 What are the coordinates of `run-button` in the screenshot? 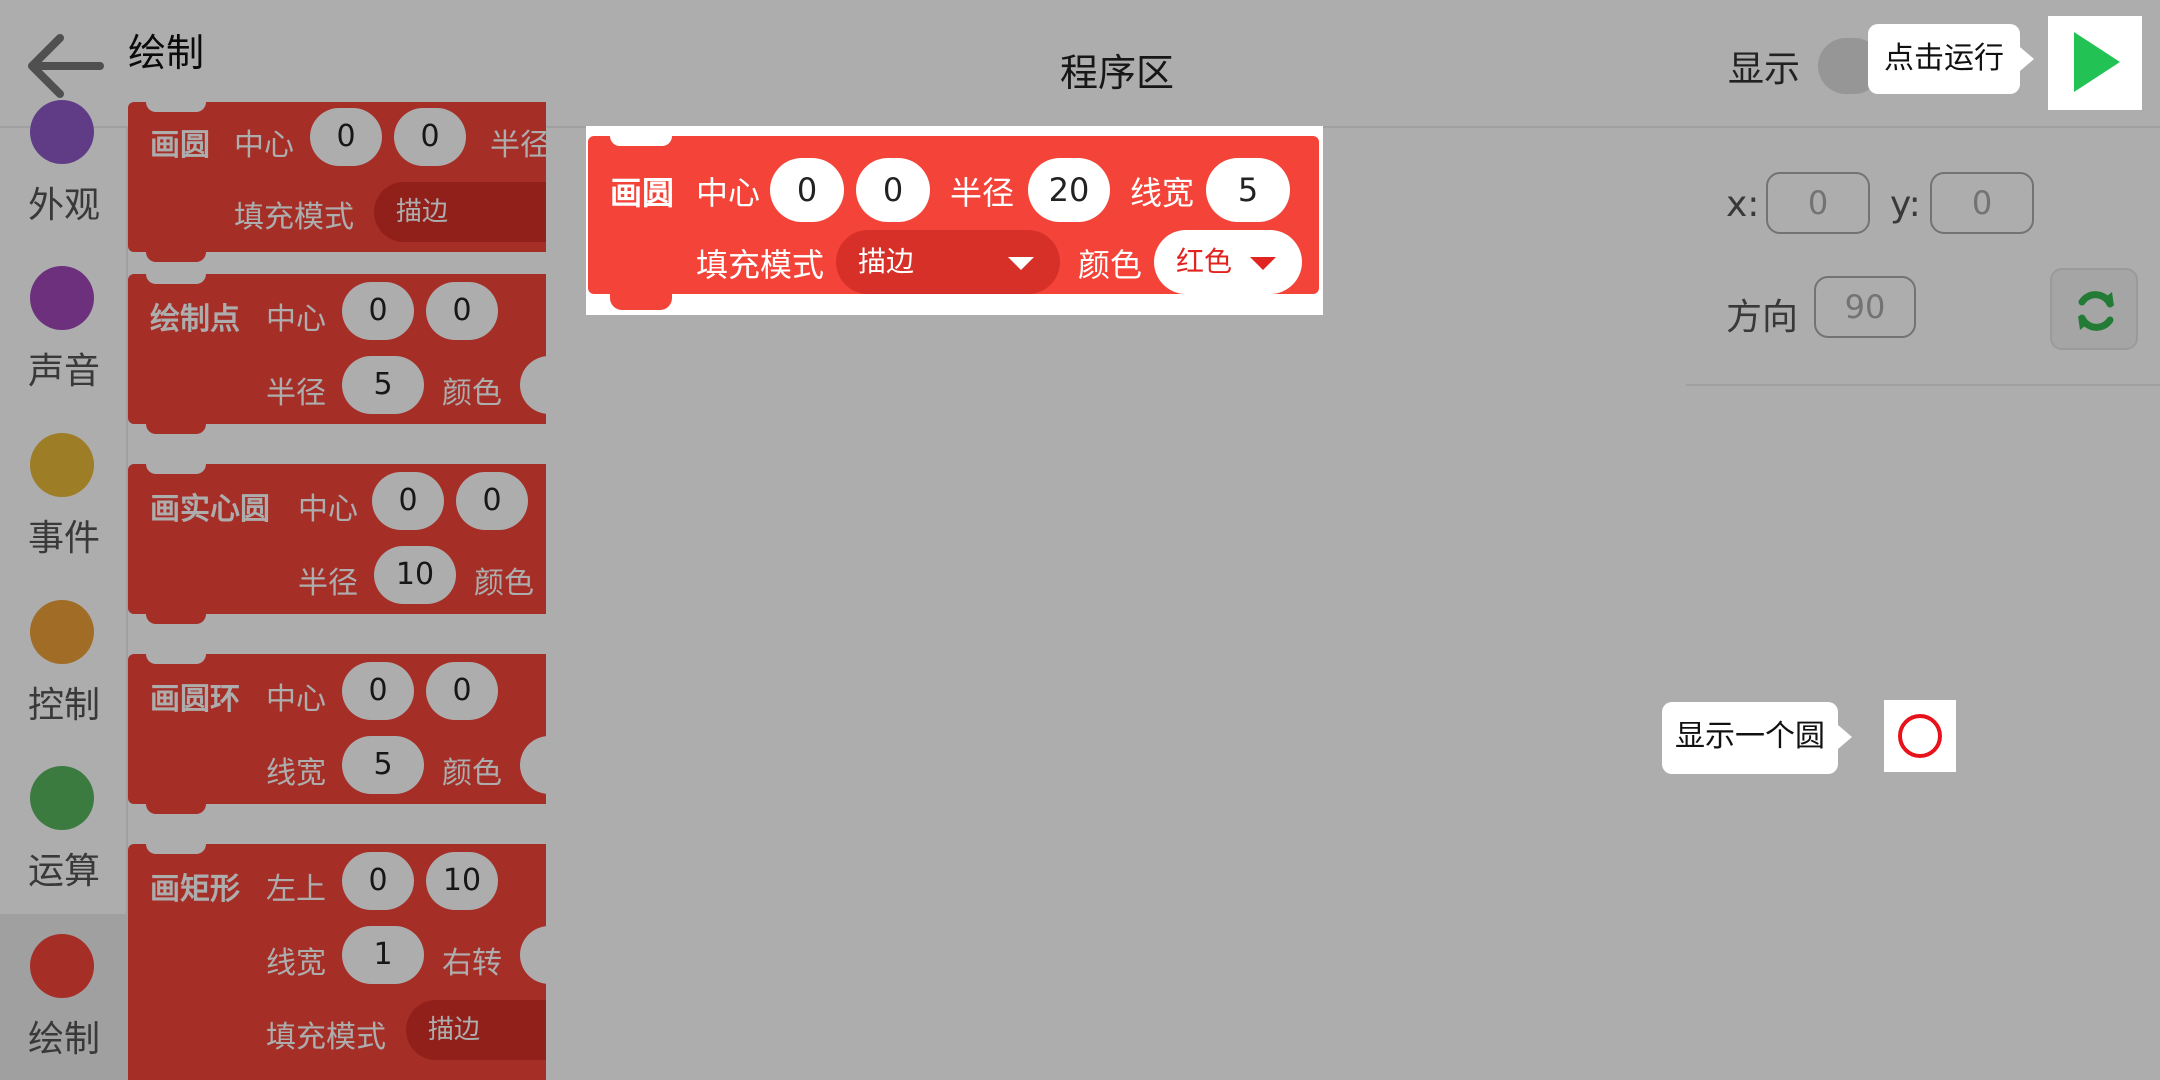 It's located at (2095, 63).